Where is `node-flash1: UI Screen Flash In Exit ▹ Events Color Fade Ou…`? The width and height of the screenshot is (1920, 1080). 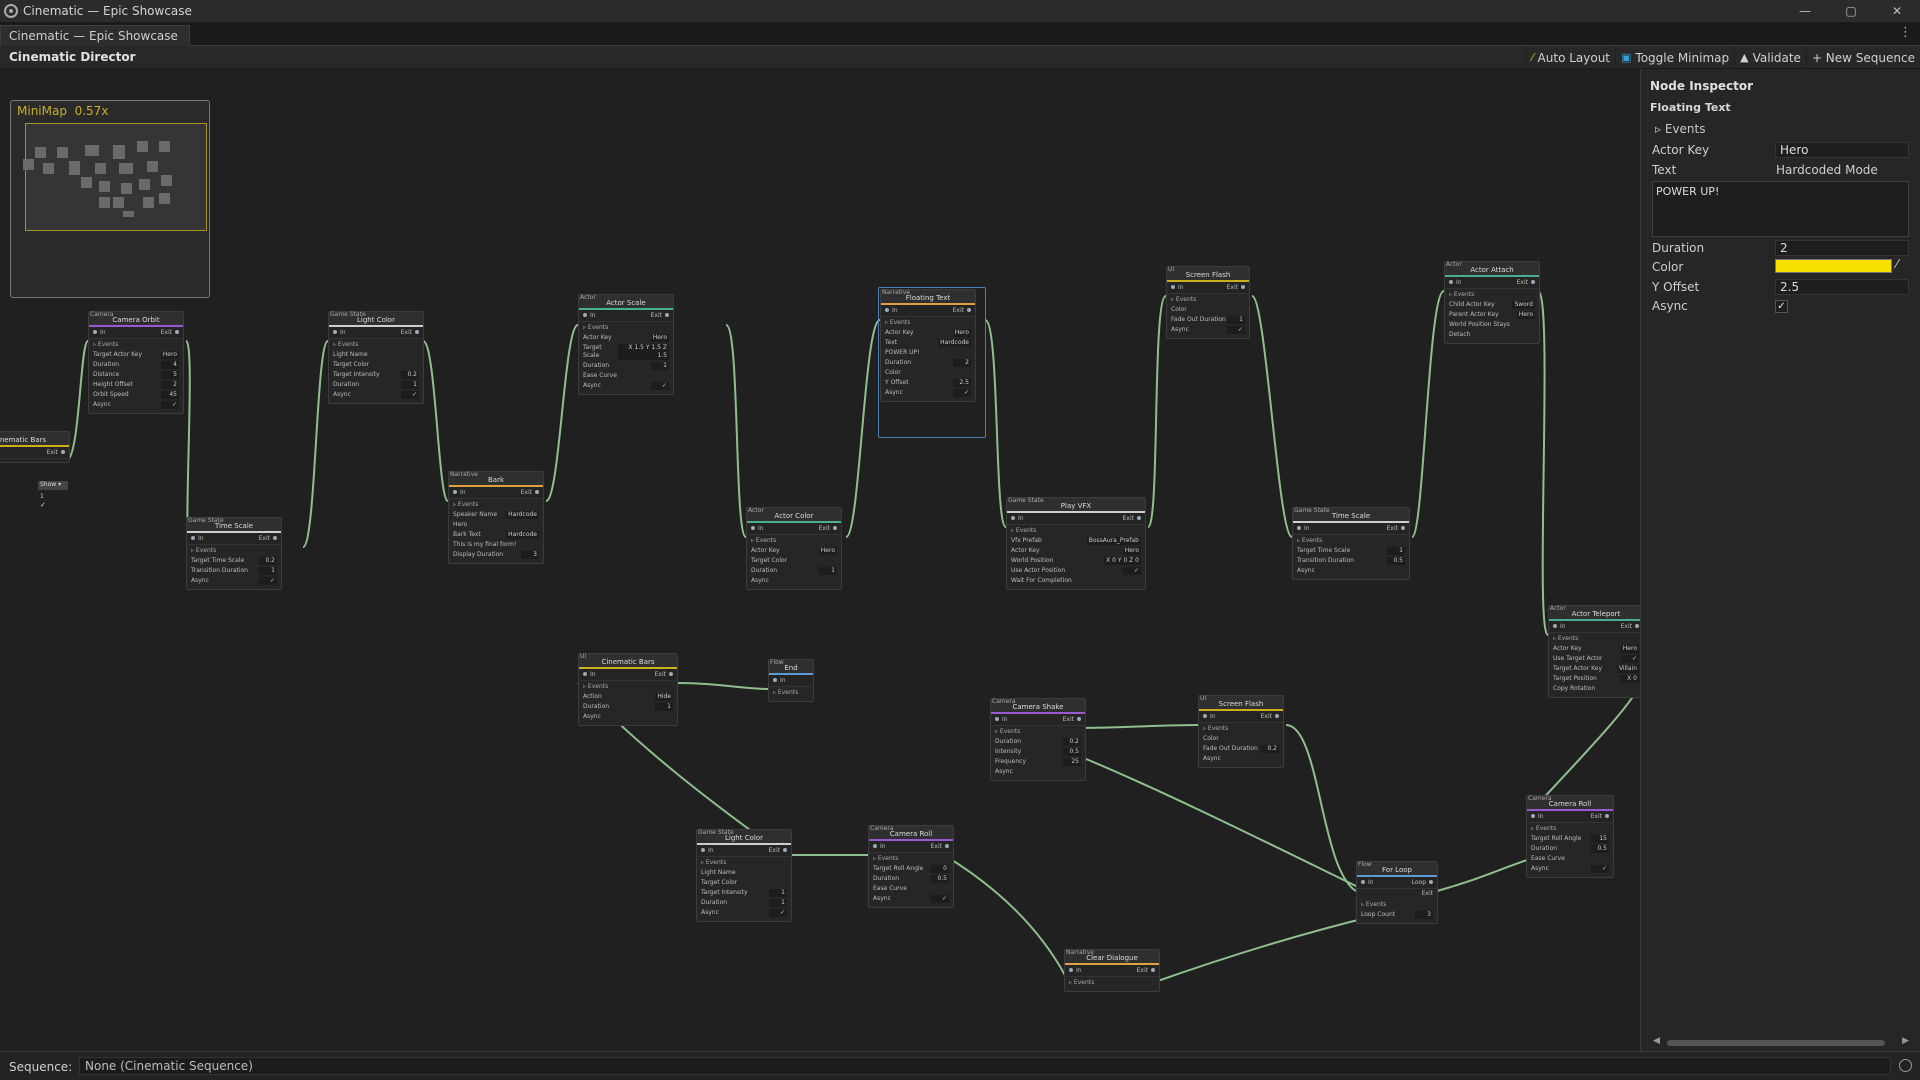 node-flash1: UI Screen Flash In Exit ▹ Events Color Fade Ou… is located at coordinates (1208, 302).